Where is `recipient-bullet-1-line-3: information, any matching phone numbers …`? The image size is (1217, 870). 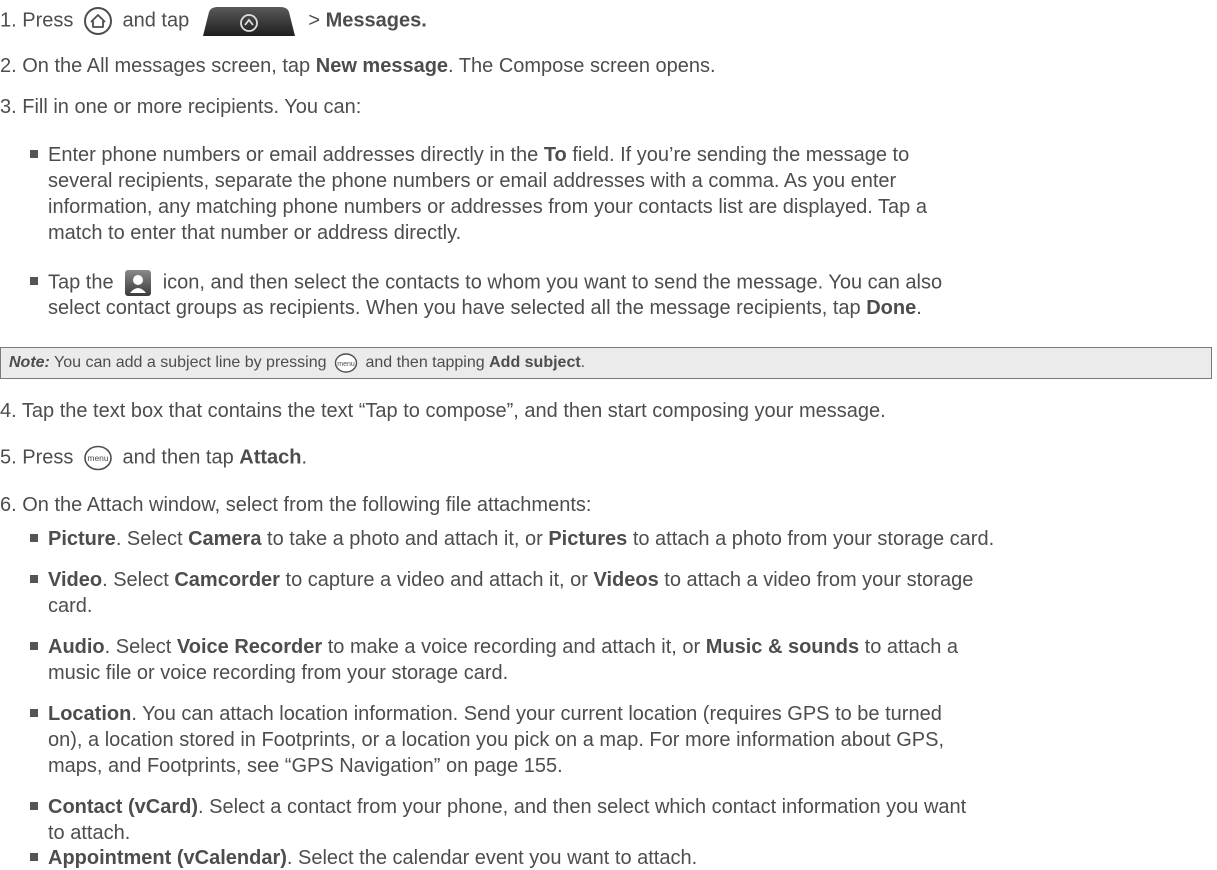
recipient-bullet-1-line-3: information, any matching phone numbers … is located at coordinates (487, 207).